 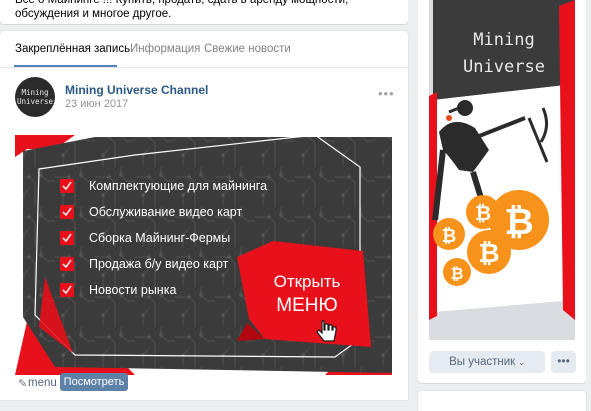 I want to click on active-tab-indicator, so click(x=65, y=66).